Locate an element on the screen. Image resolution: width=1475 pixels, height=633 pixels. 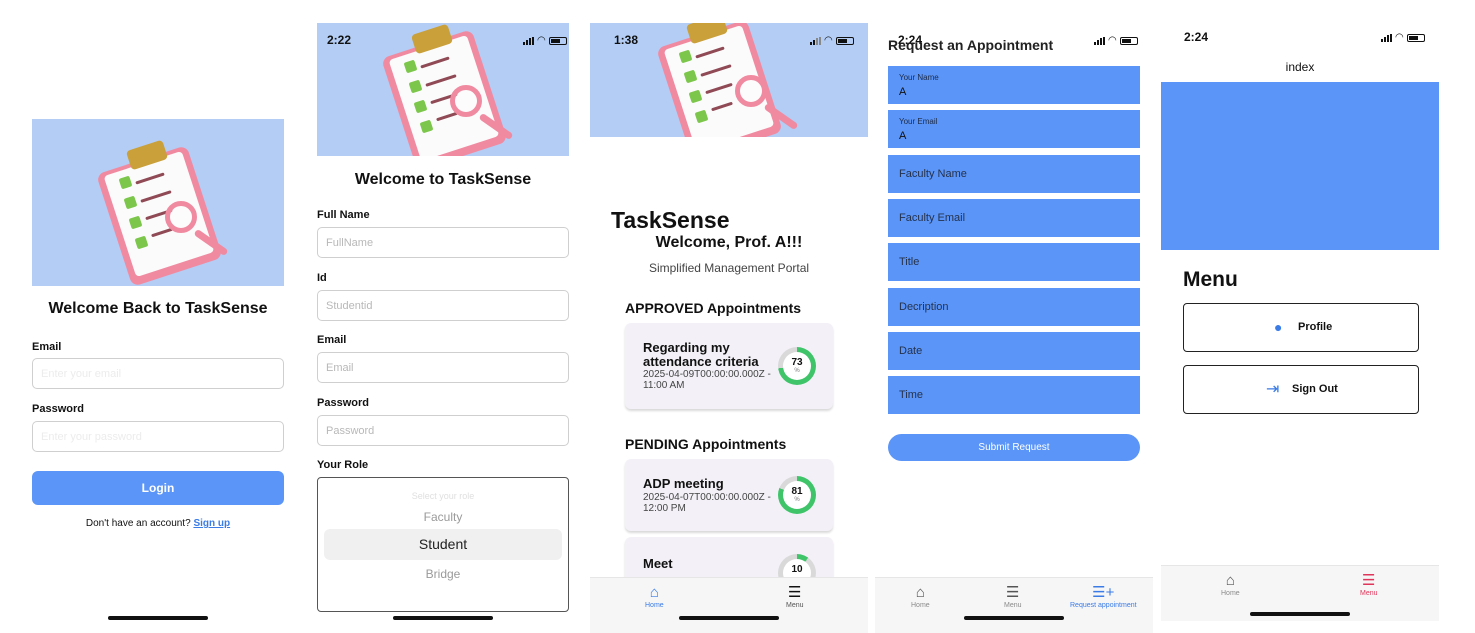
header-title: index is located at coordinates (1300, 67).